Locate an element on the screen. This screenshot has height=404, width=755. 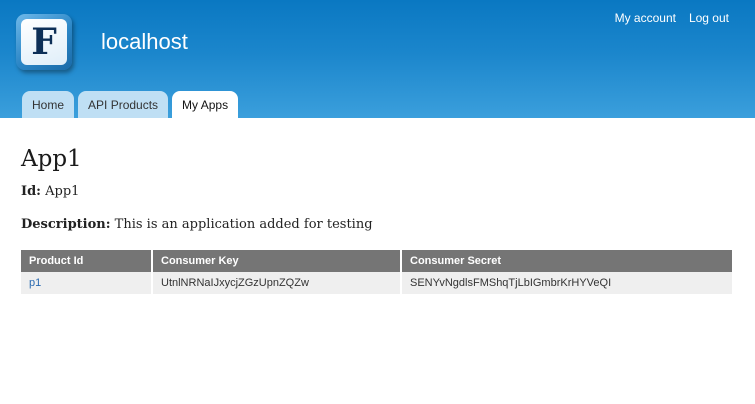
product-id-link: p1 is located at coordinates (35, 283).